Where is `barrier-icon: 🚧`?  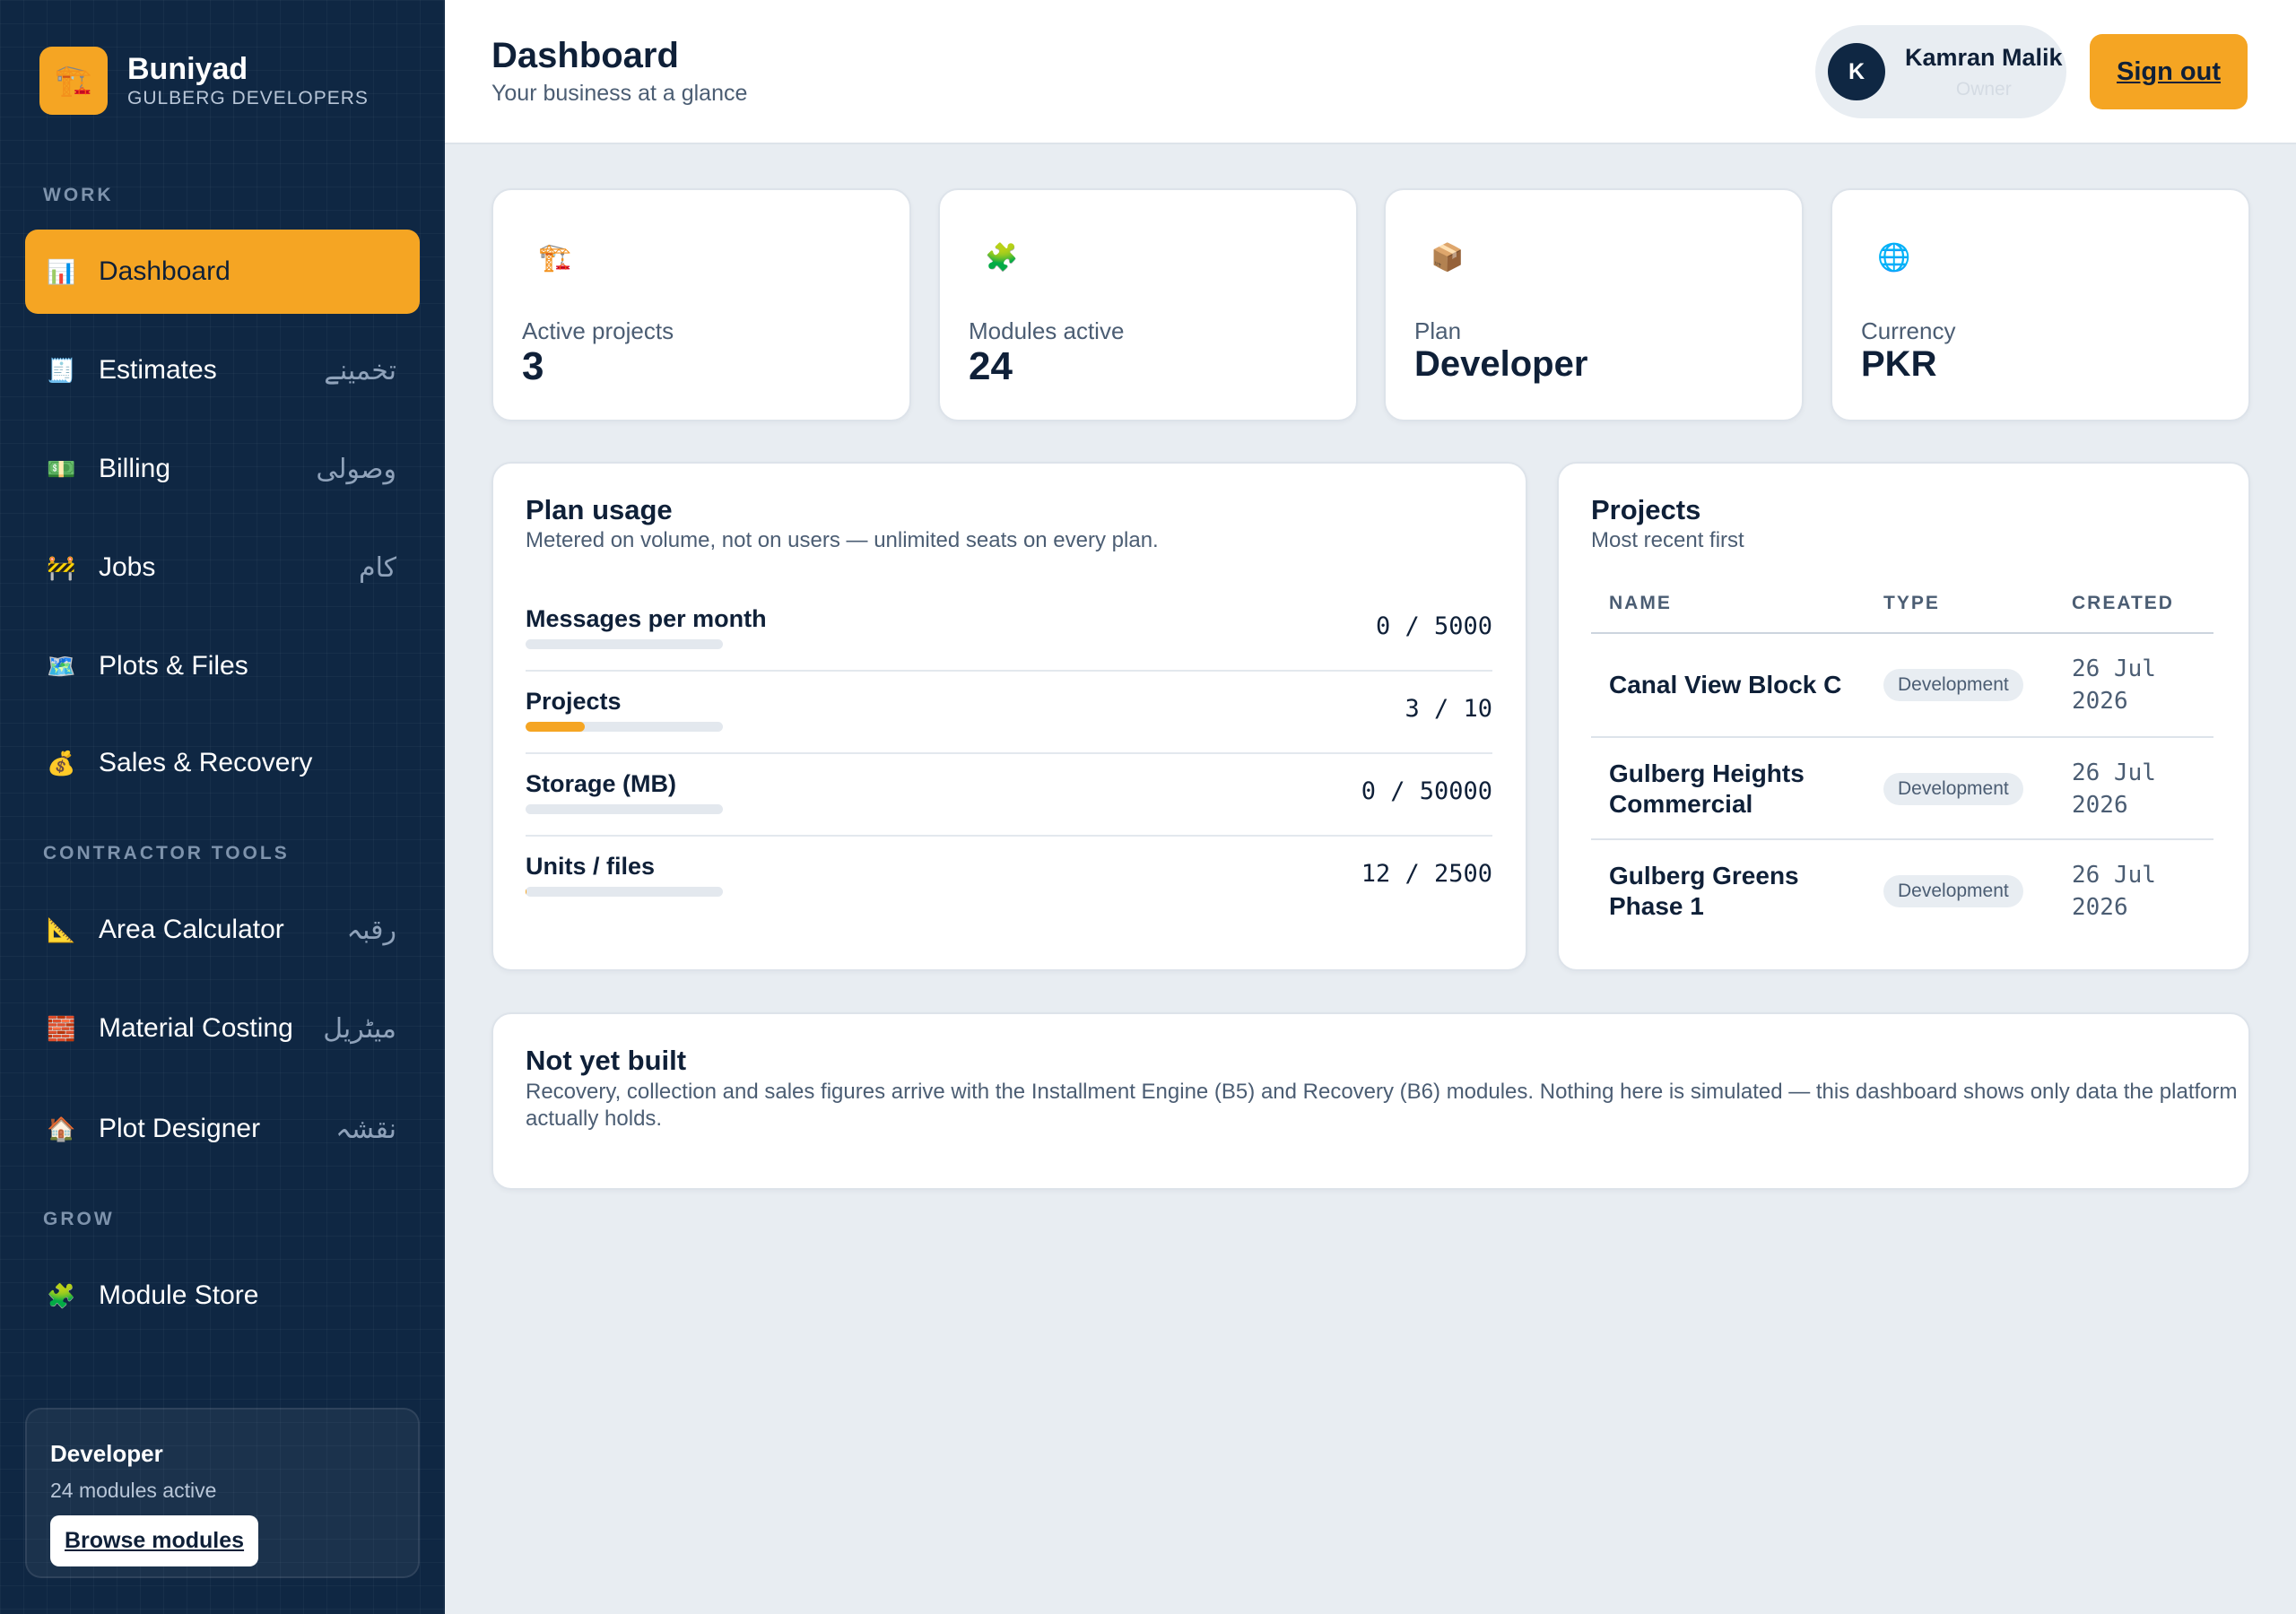
barrier-icon: 🚧 is located at coordinates (61, 567).